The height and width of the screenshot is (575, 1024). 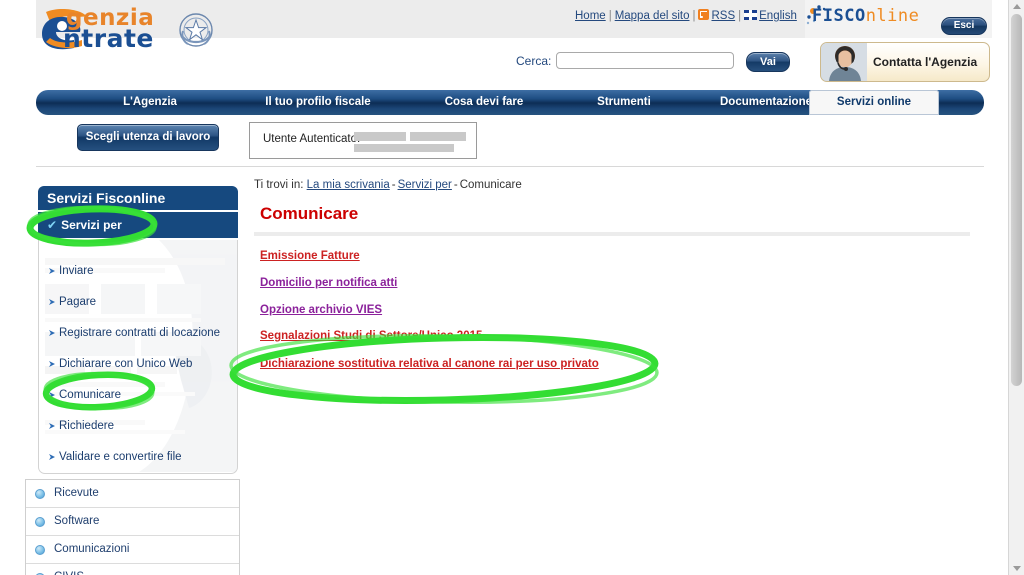 I want to click on utente-autenticato-box: Utente Autenticato:, so click(x=363, y=140).